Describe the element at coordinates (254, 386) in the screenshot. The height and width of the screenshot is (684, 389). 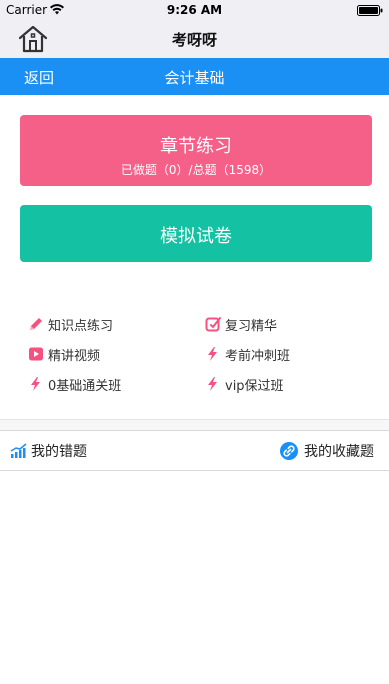
I see `feature-label: vip保过班` at that location.